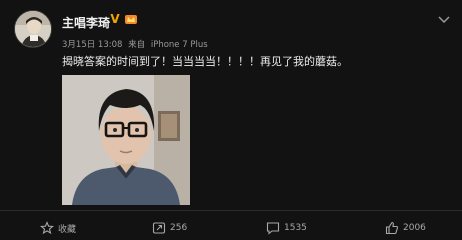 This screenshot has height=240, width=462. Describe the element at coordinates (273, 228) in the screenshot. I see `comment-icon` at that location.